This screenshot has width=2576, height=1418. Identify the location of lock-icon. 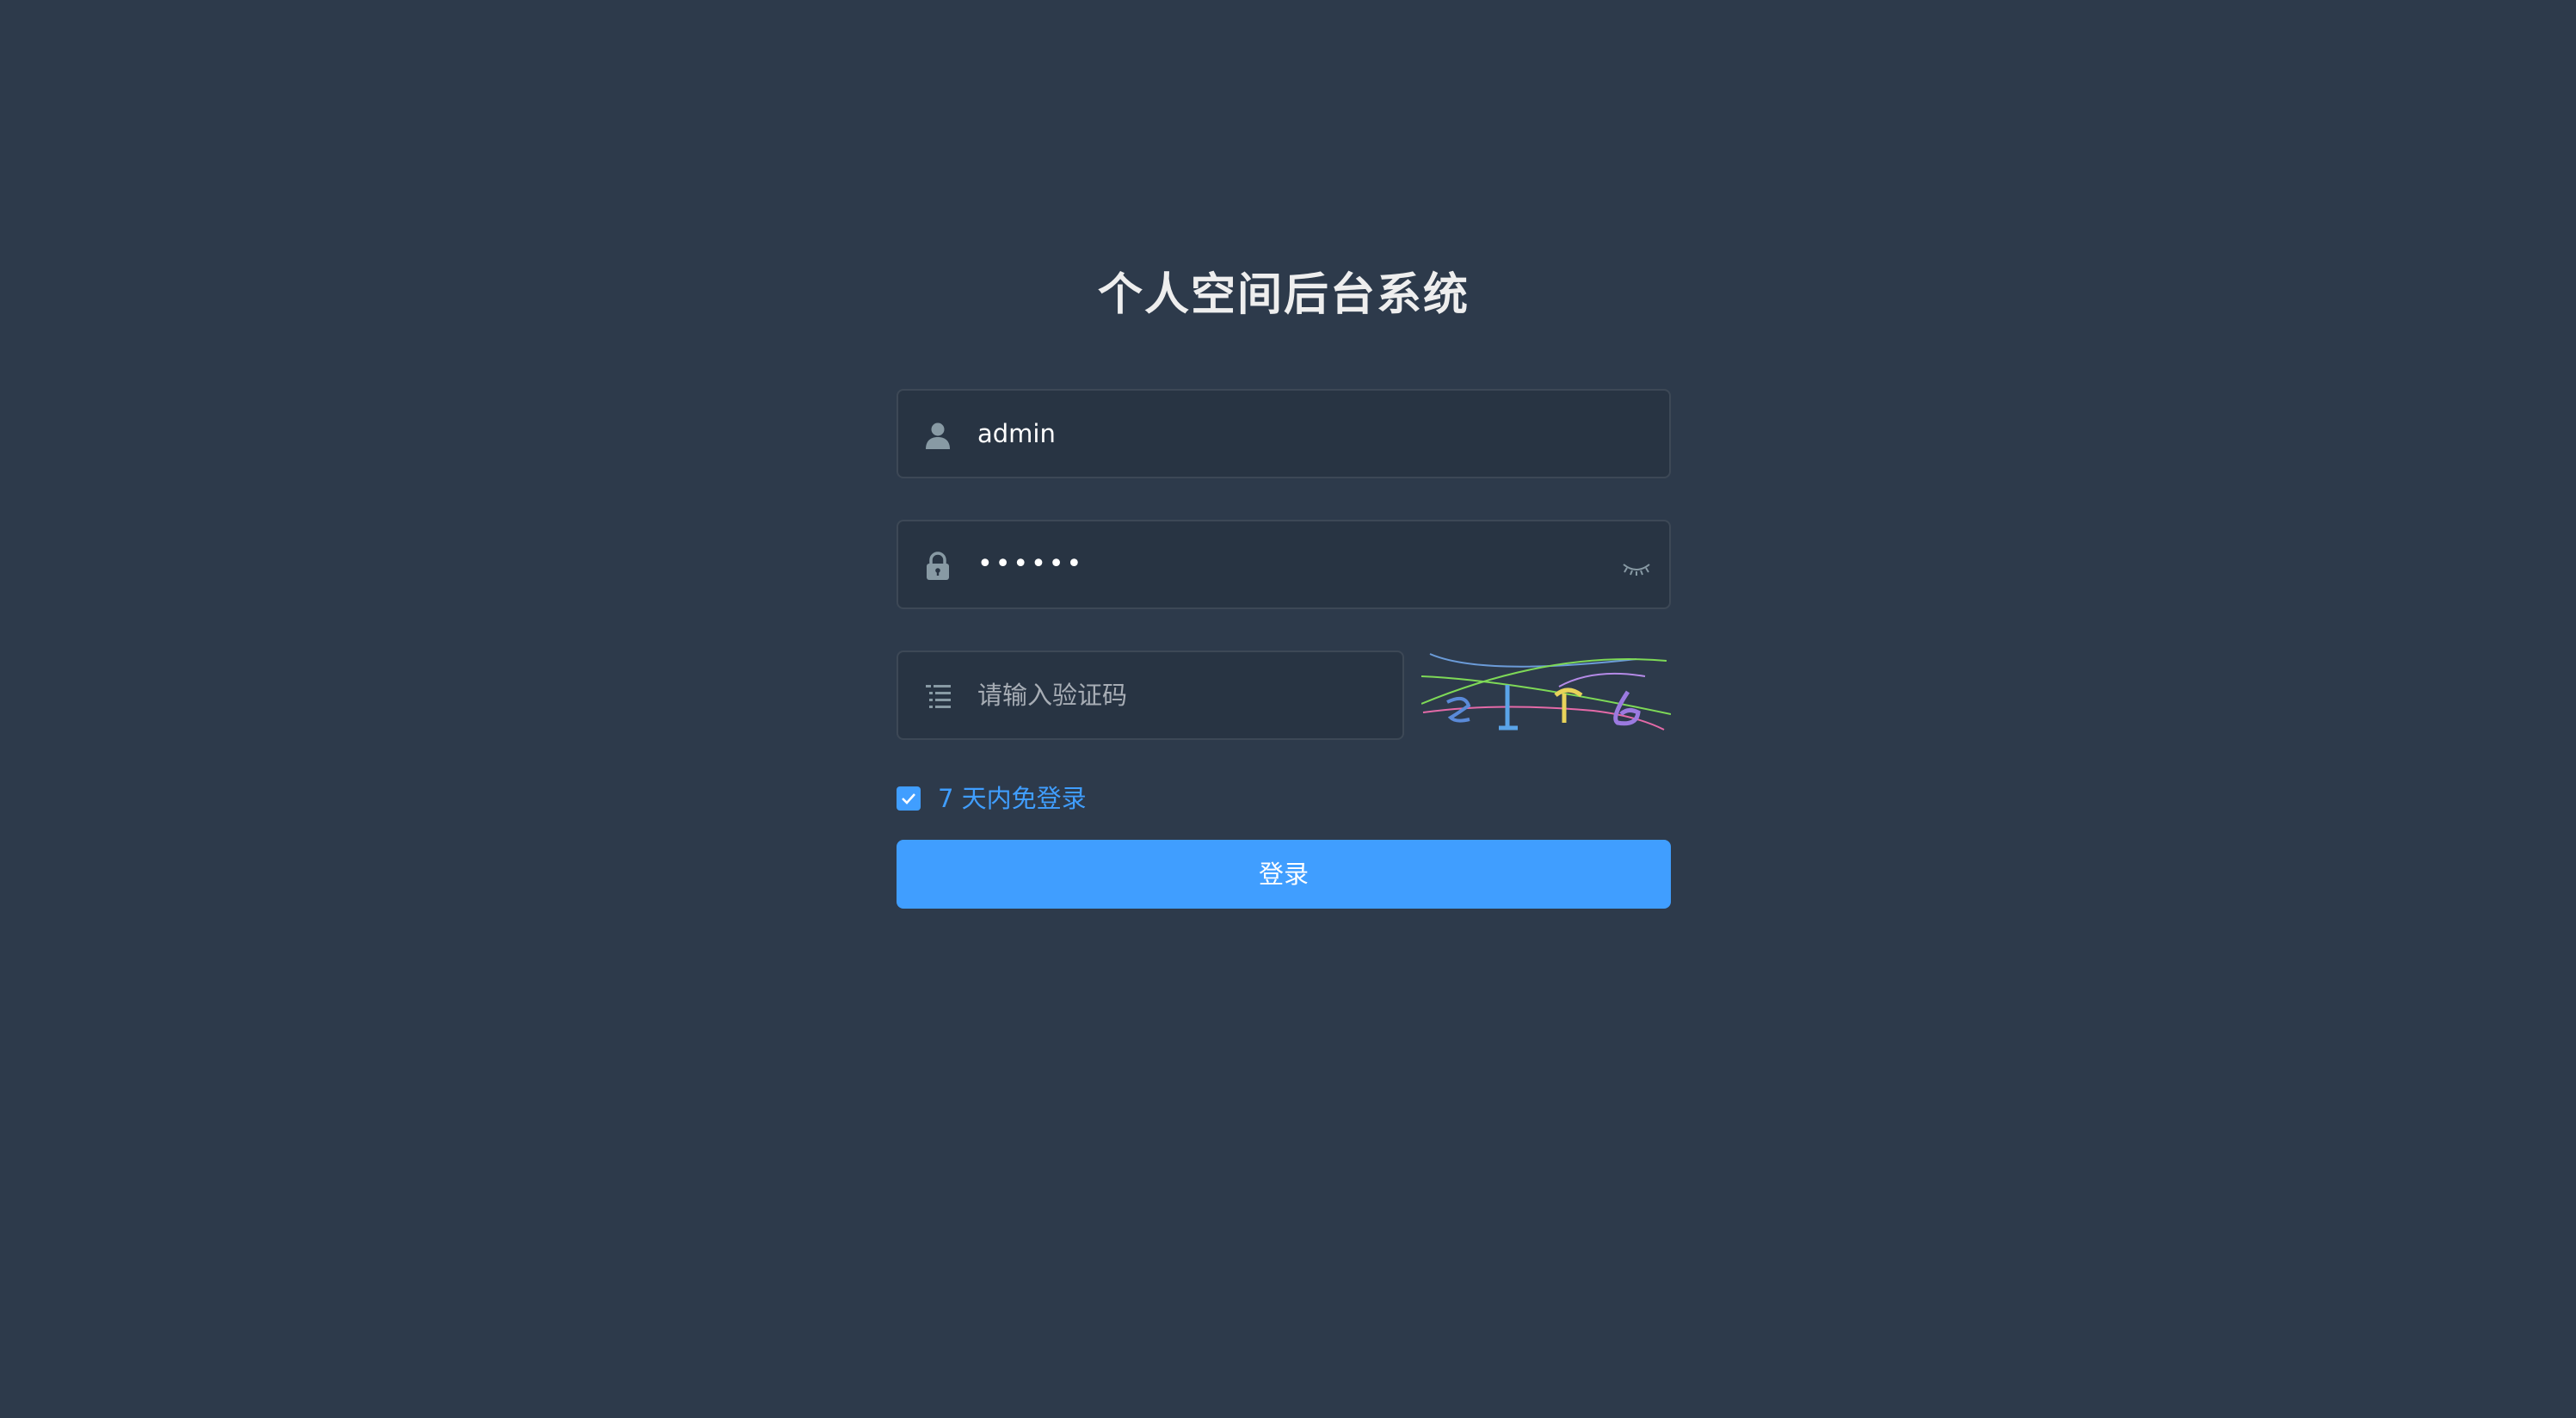
(938, 566).